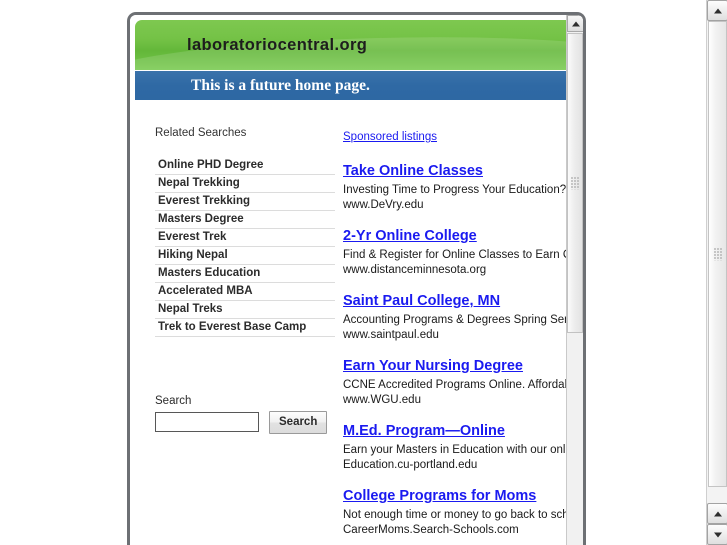 Image resolution: width=727 pixels, height=545 pixels. I want to click on related-search-link: Trek to Everest Base Camp, so click(245, 327).